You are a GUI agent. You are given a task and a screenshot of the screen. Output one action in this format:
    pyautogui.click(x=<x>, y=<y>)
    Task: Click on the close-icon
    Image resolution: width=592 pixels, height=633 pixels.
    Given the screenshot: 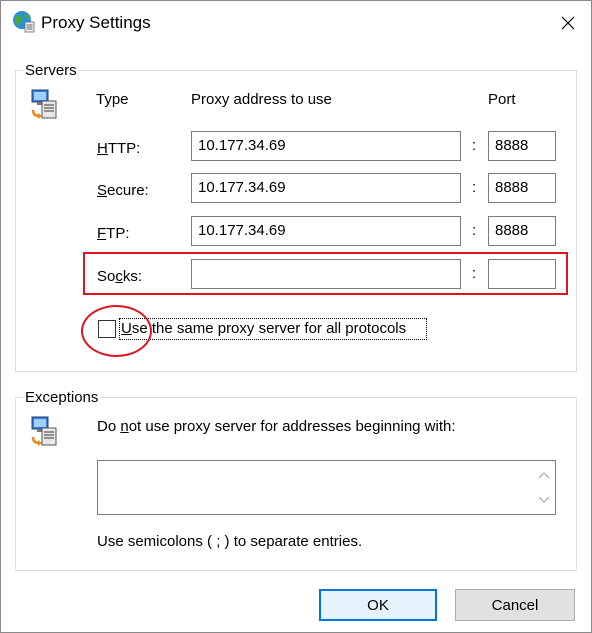 What is the action you would take?
    pyautogui.click(x=568, y=23)
    